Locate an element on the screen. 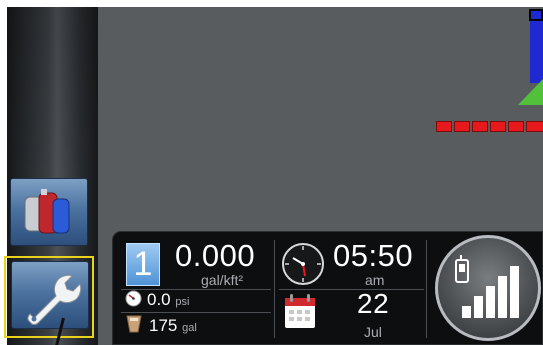 The height and width of the screenshot is (345, 543). pressure-unit: psi is located at coordinates (182, 302).